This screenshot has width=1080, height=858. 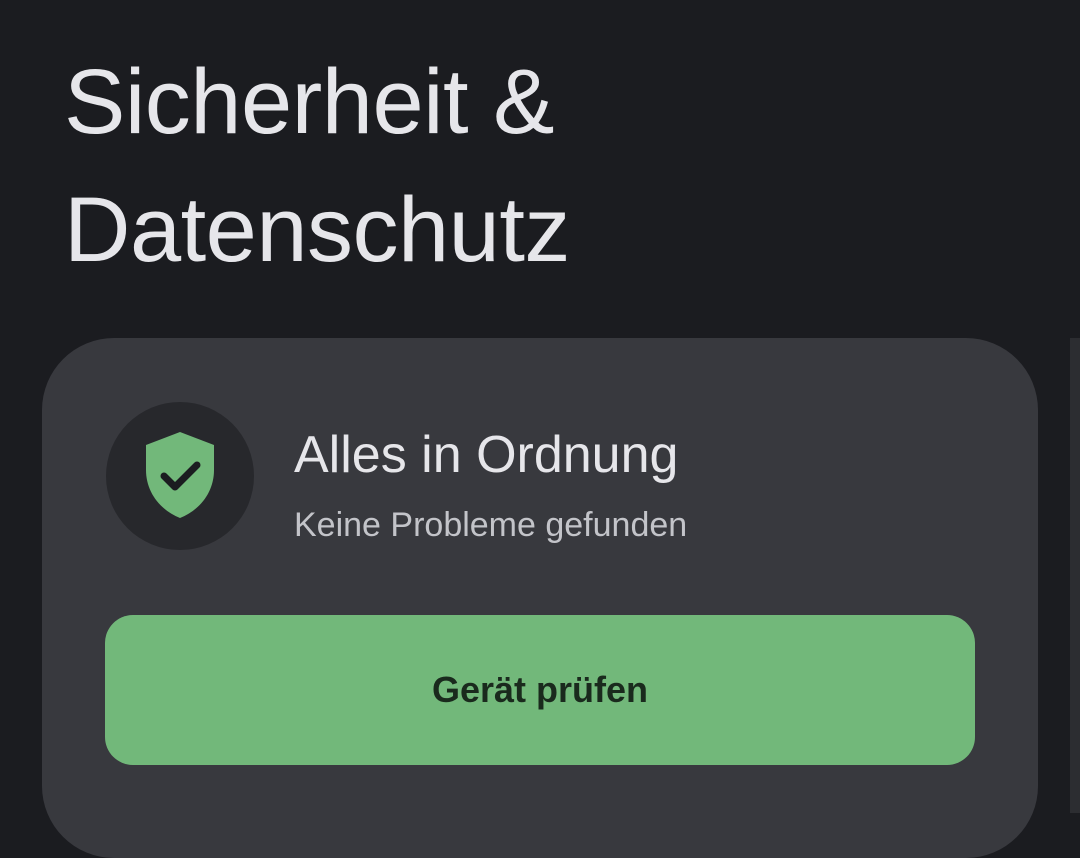 What do you see at coordinates (491, 525) in the screenshot?
I see `status-subtitle: Keine Probleme gefunden` at bounding box center [491, 525].